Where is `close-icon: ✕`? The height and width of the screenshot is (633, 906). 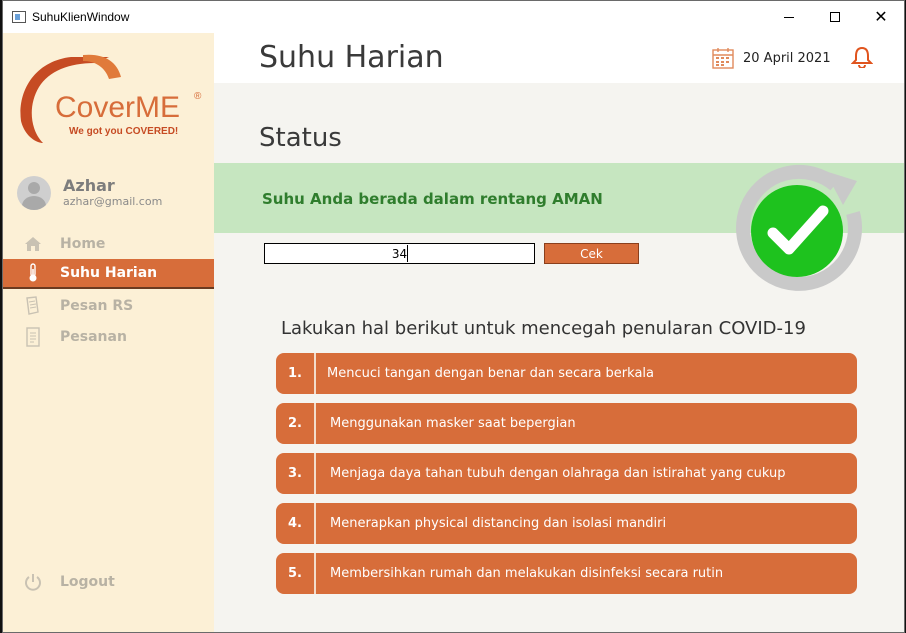
close-icon: ✕ is located at coordinates (881, 16).